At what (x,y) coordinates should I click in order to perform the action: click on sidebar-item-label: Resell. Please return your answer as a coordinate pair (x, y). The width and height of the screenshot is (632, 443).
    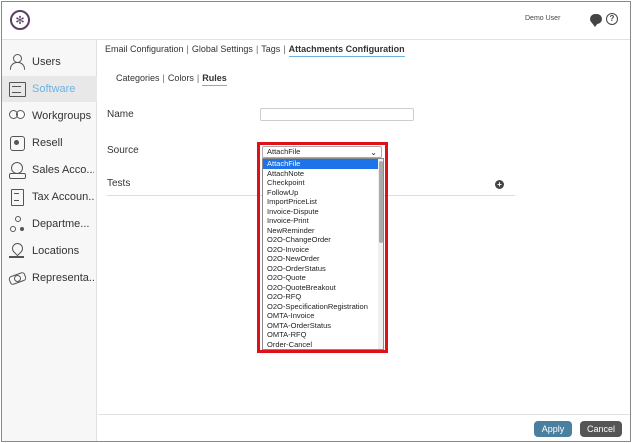
    Looking at the image, I should click on (47, 143).